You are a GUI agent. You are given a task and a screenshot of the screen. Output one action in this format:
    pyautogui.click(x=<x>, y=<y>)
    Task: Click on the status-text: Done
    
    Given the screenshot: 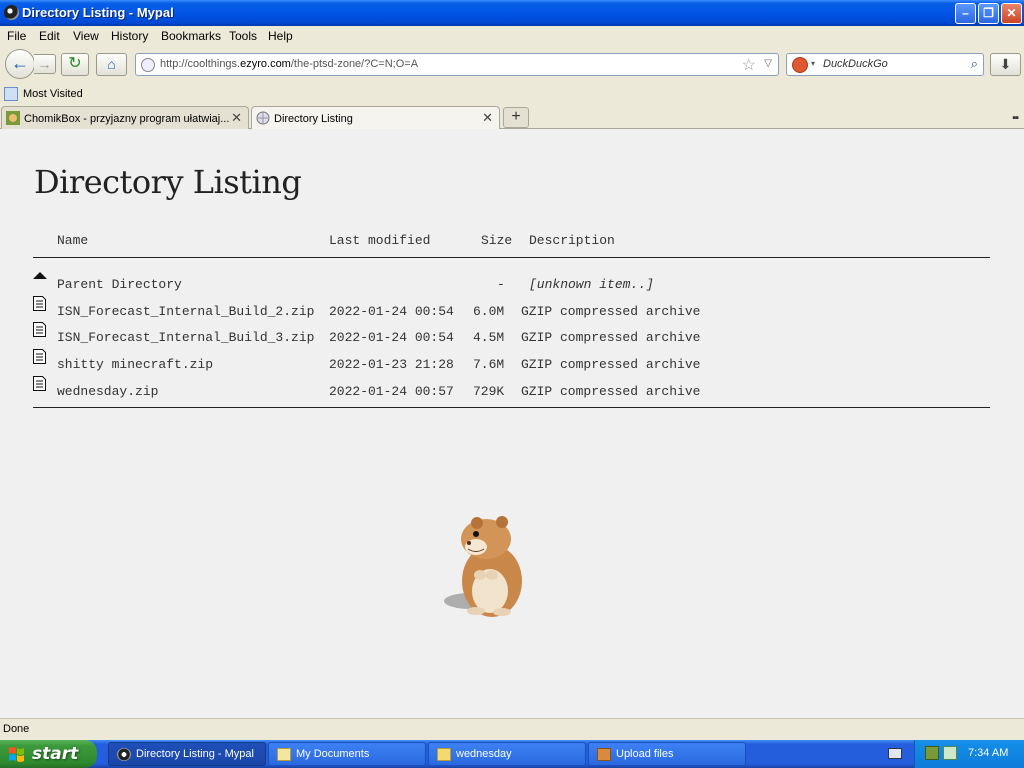 What is the action you would take?
    pyautogui.click(x=16, y=729)
    